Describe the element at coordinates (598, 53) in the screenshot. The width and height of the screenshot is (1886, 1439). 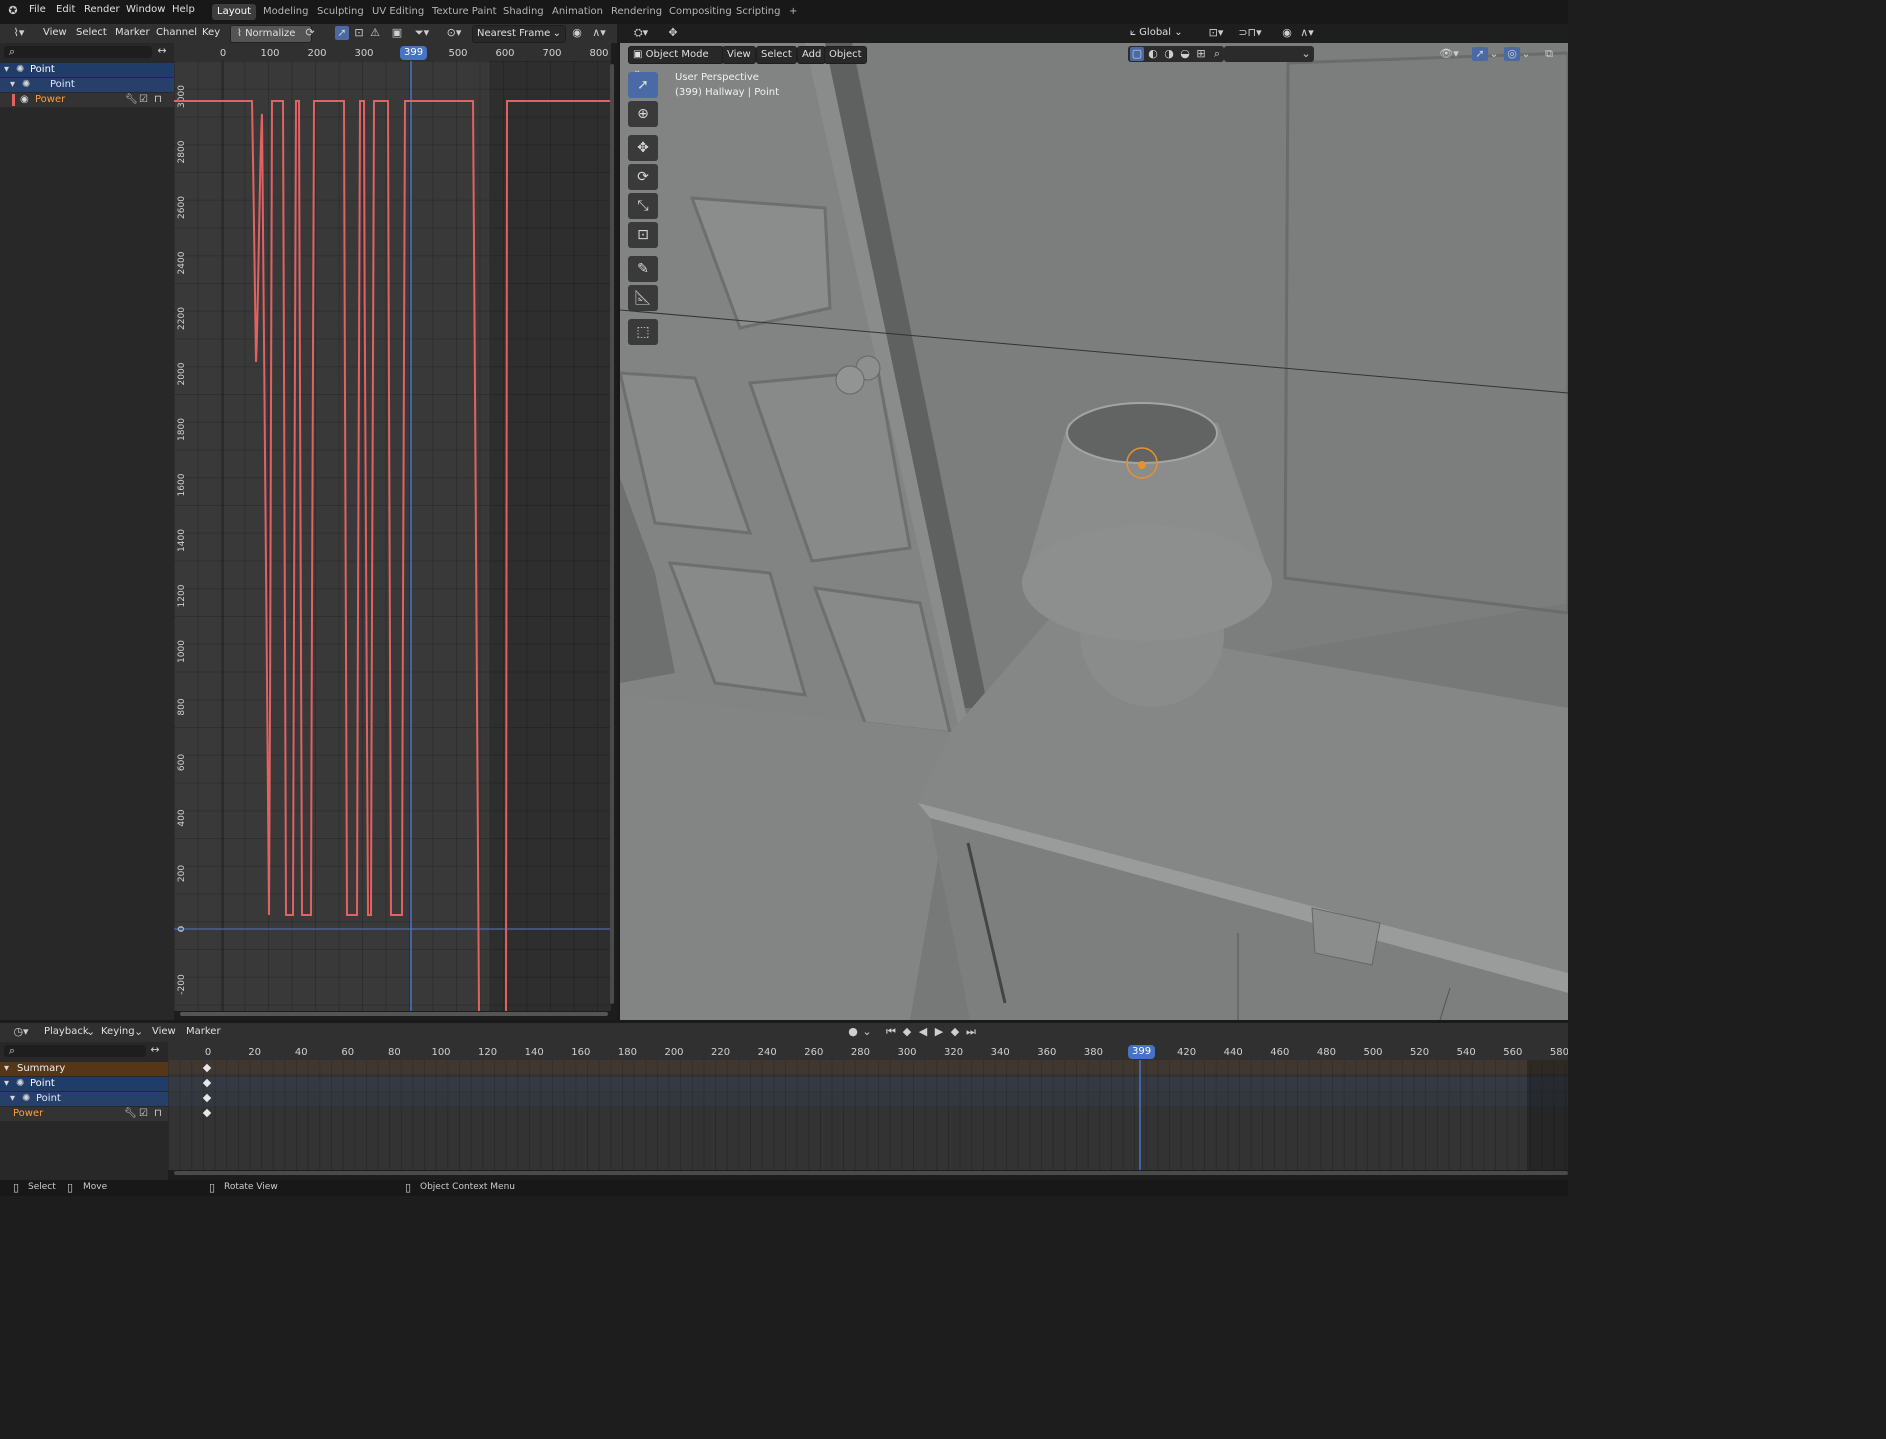
I see `graph-x-tick-label: 800` at that location.